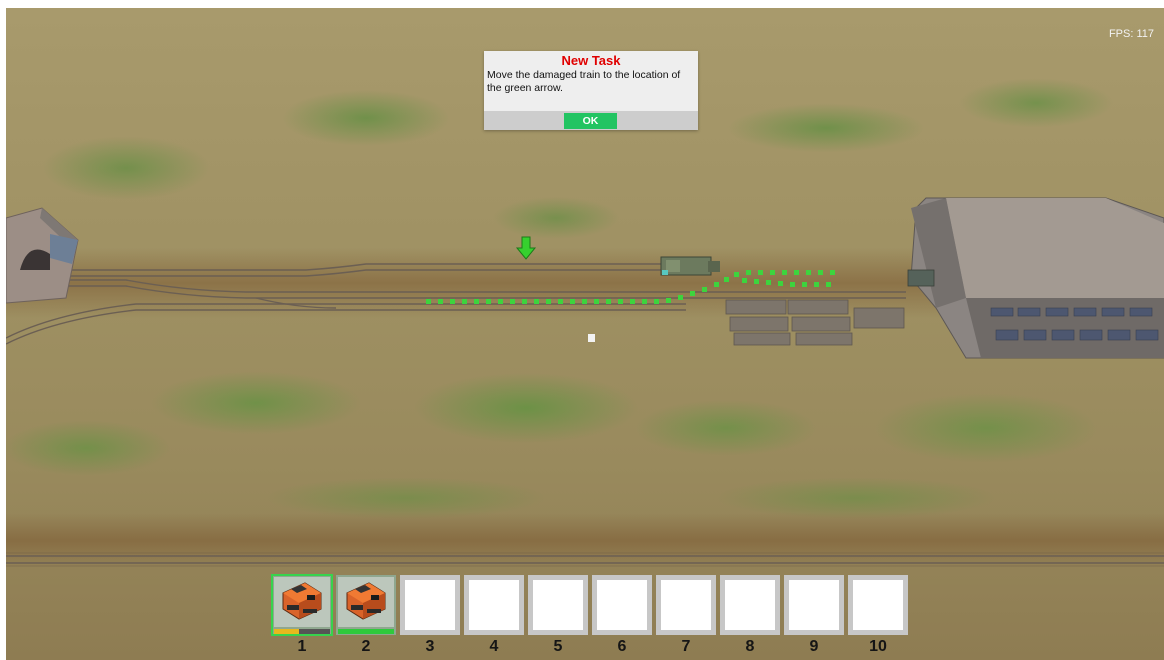 The width and height of the screenshot is (1164, 660). I want to click on ok-button: OK, so click(590, 121).